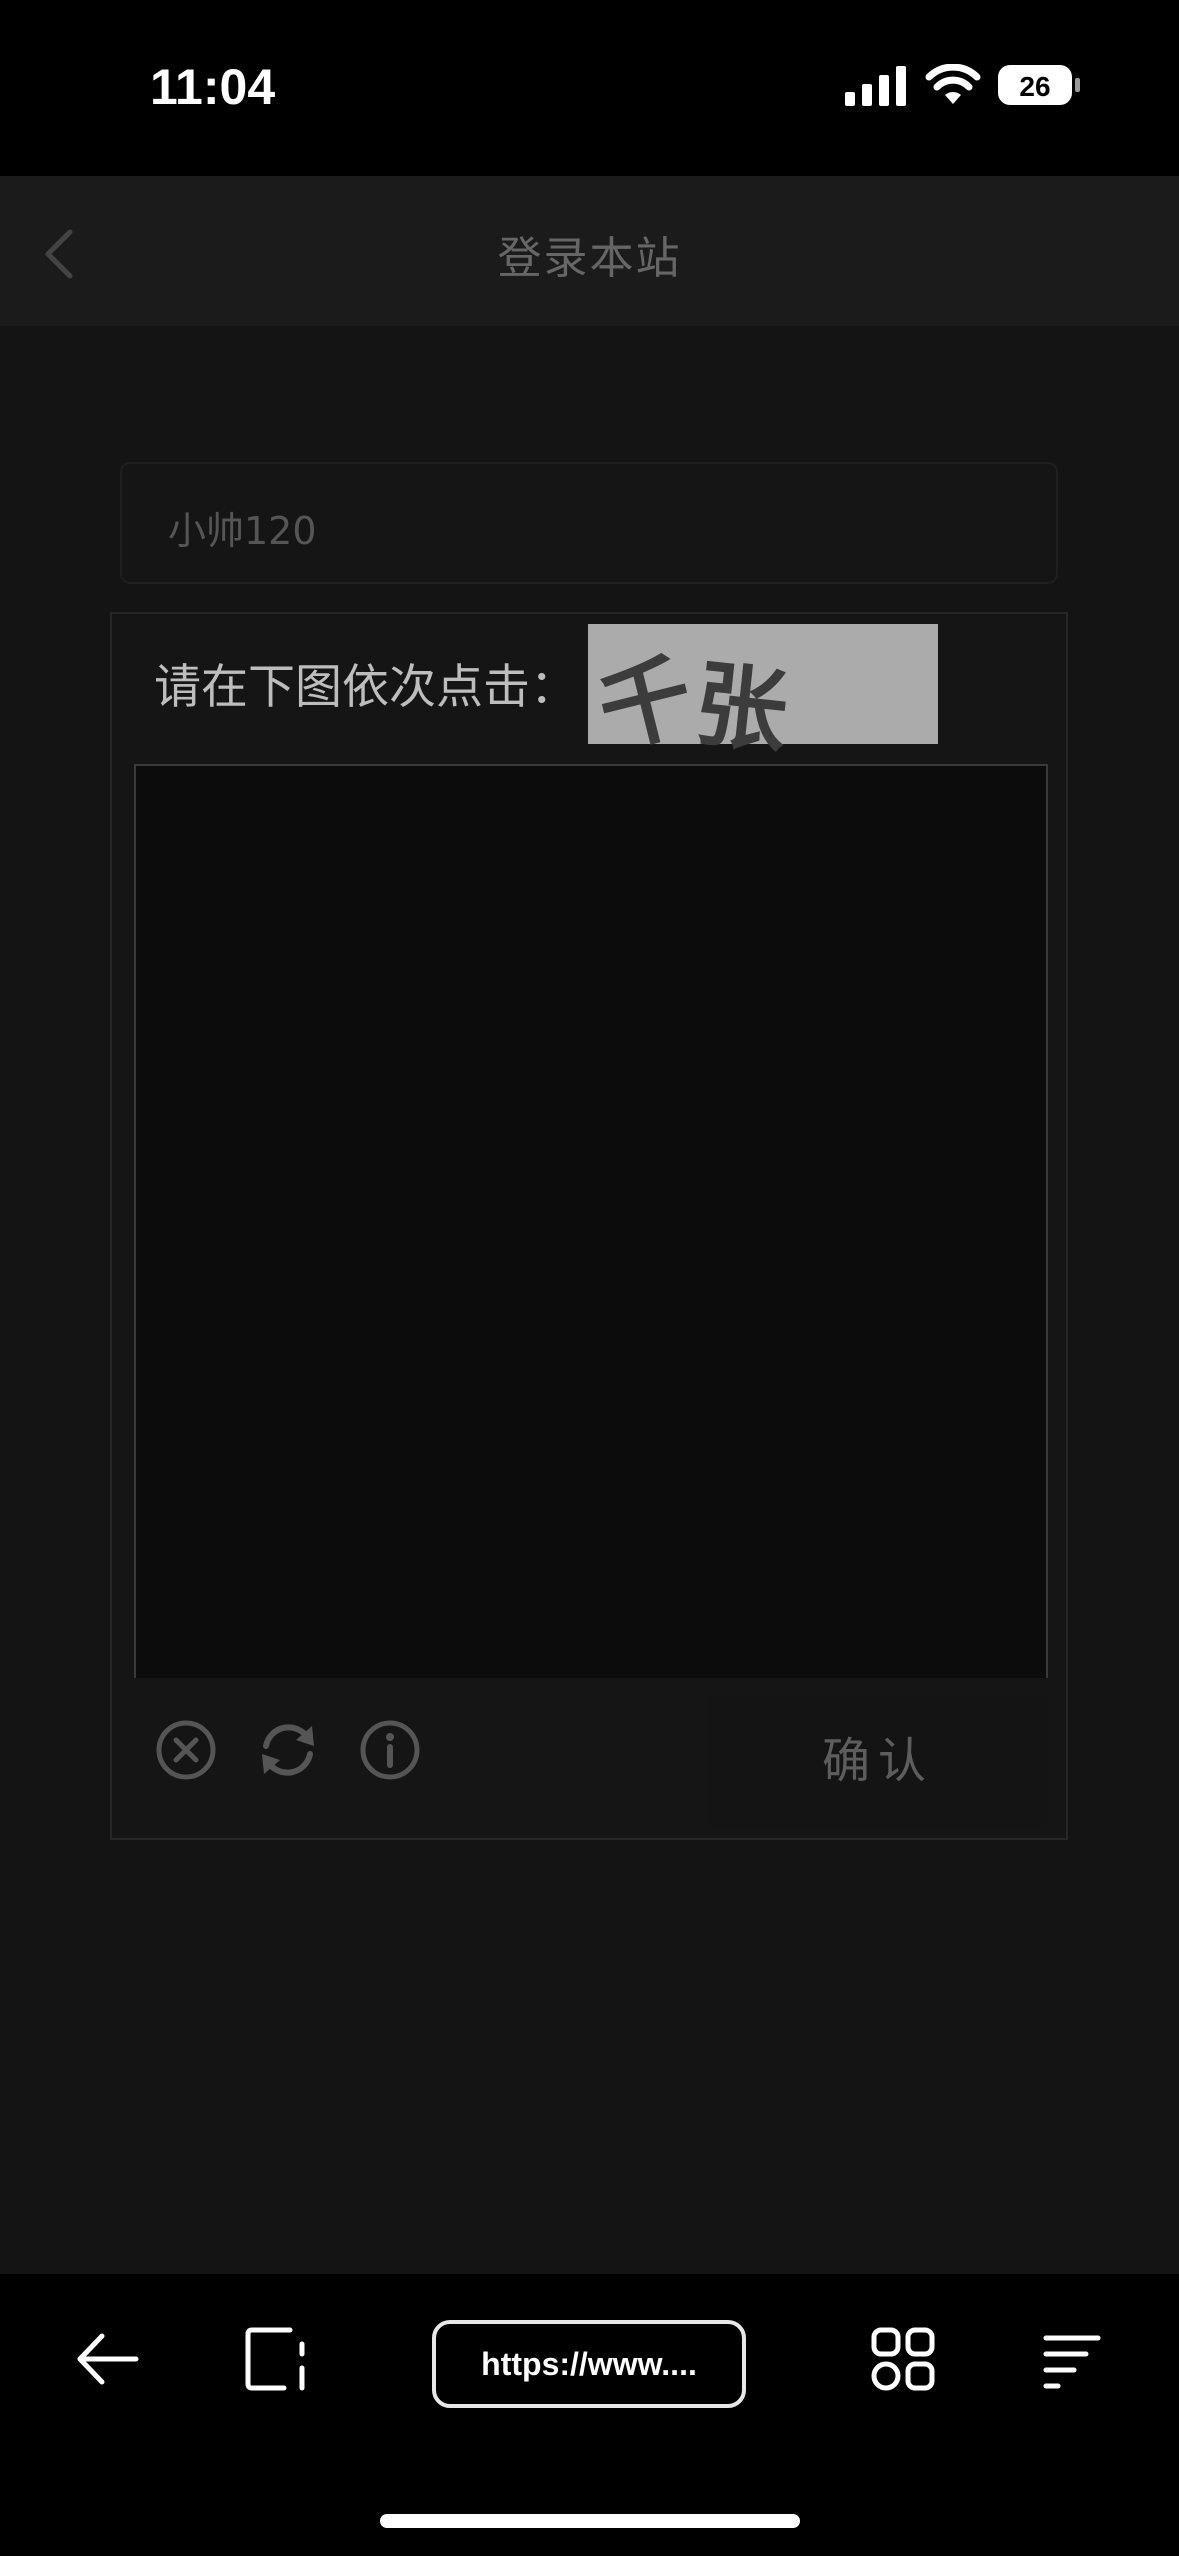 This screenshot has width=1179, height=2556. Describe the element at coordinates (186, 1750) in the screenshot. I see `close-circle-icon` at that location.